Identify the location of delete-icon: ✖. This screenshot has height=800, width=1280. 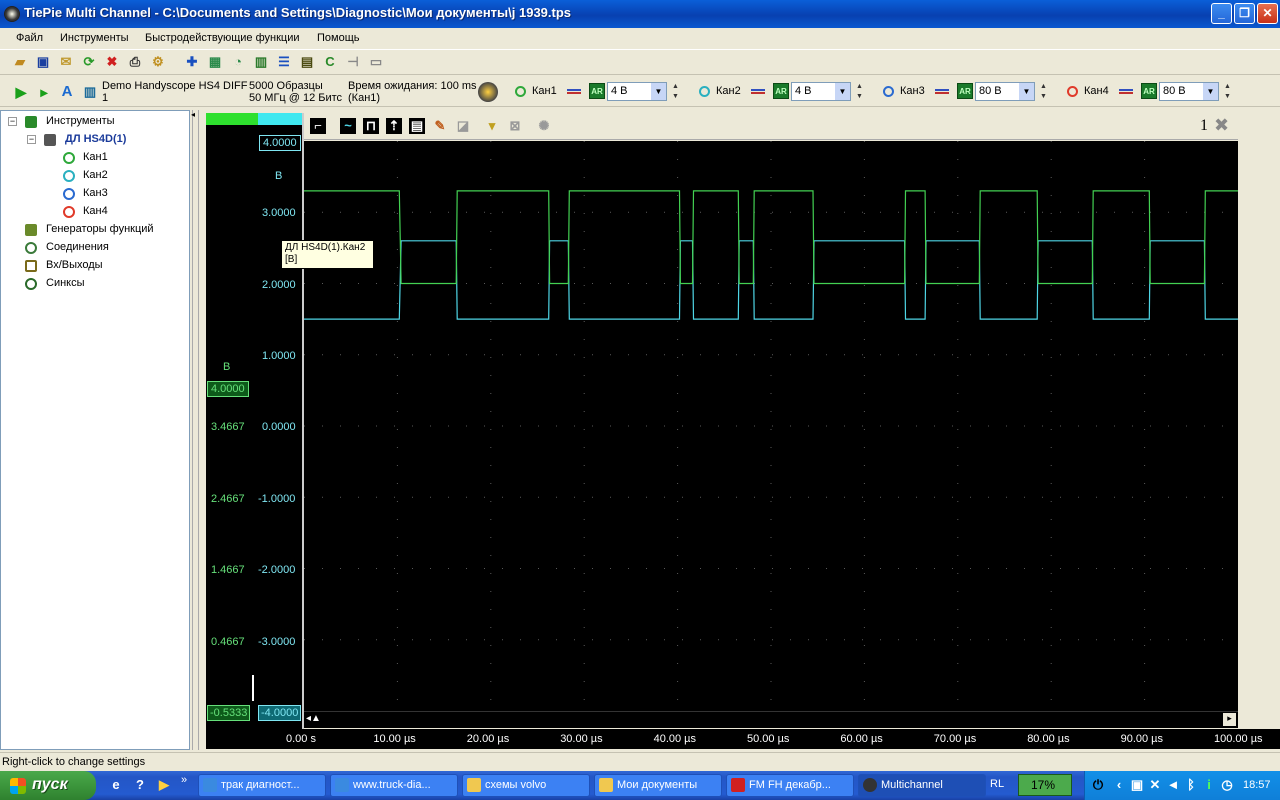
(112, 62).